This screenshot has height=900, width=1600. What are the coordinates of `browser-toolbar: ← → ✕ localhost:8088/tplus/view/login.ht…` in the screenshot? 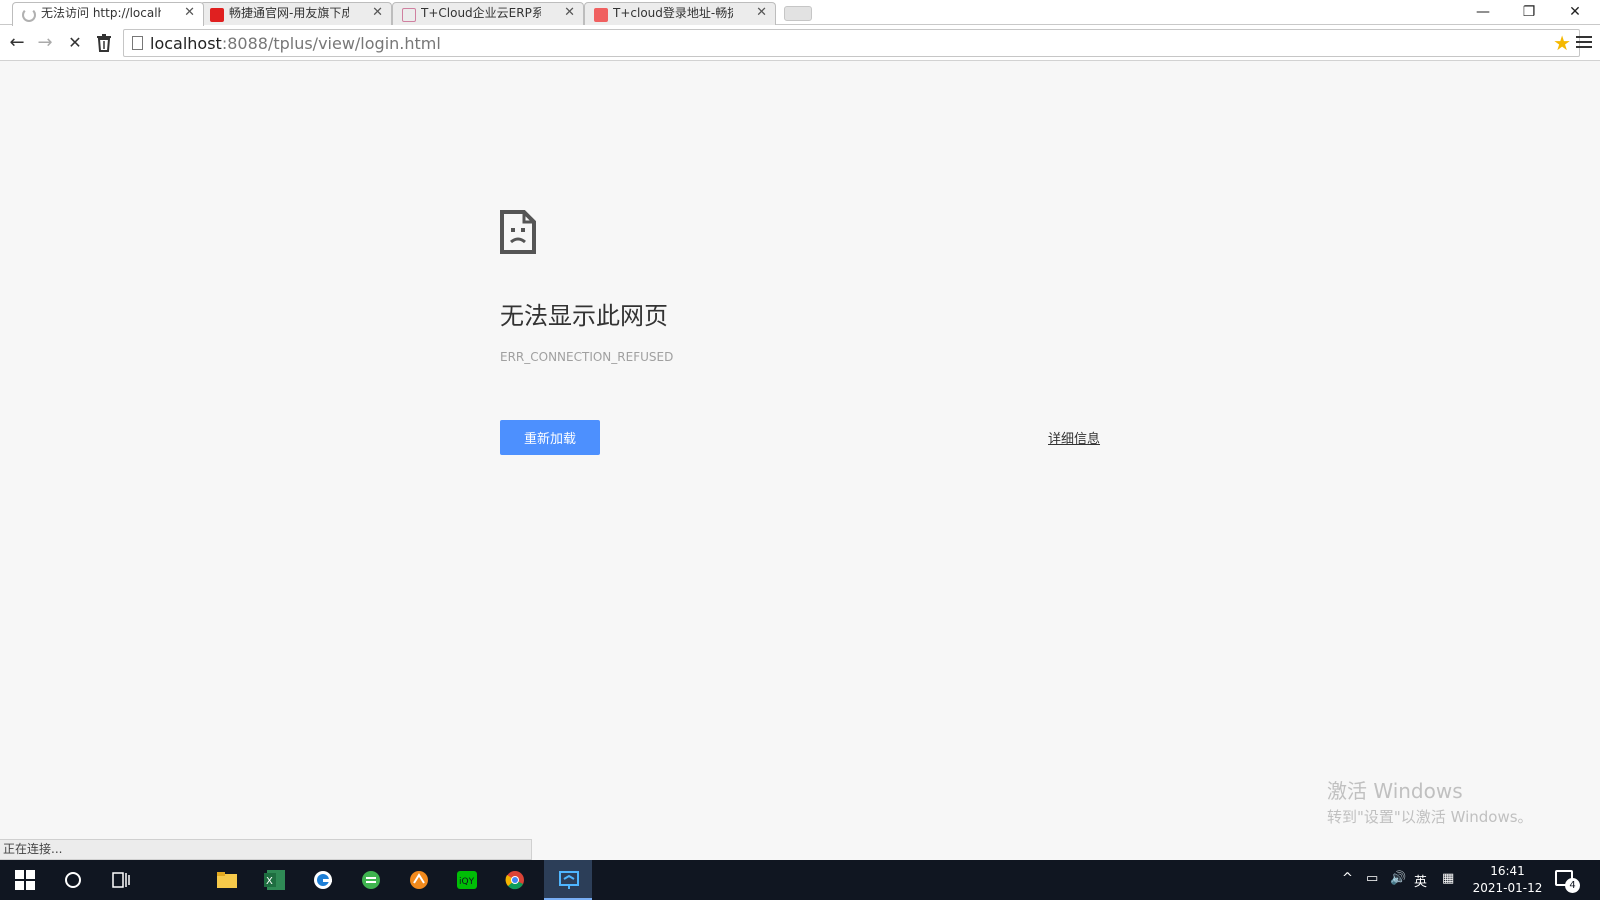 It's located at (800, 43).